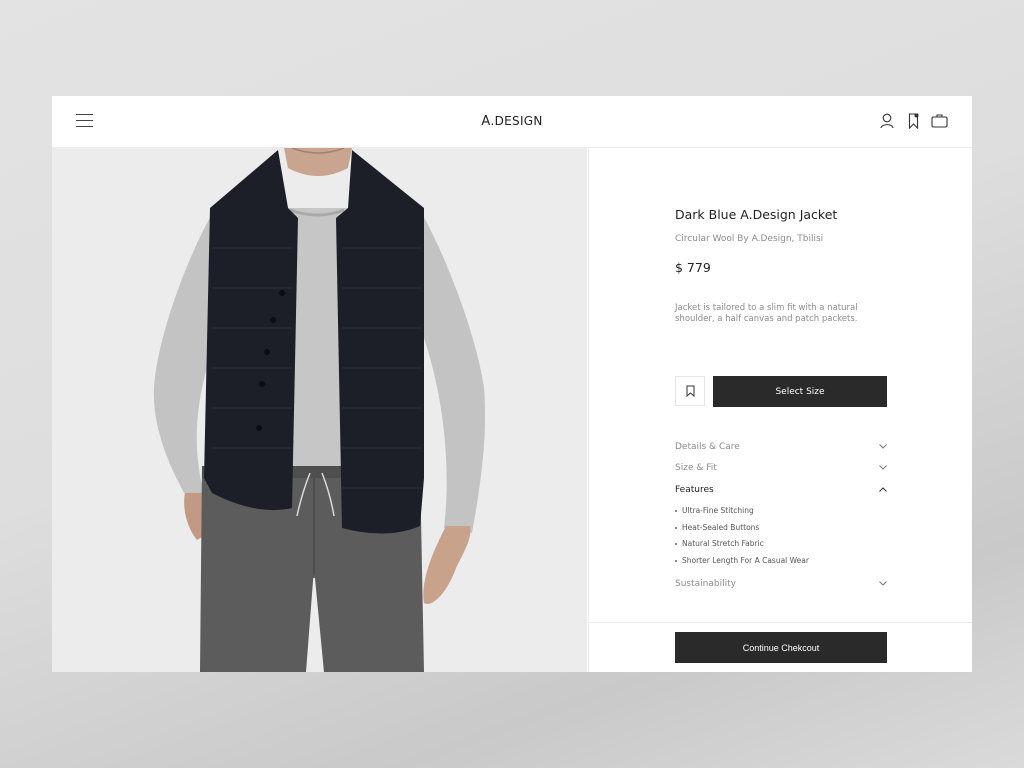  I want to click on brand-logo: A.DESIGN, so click(512, 121).